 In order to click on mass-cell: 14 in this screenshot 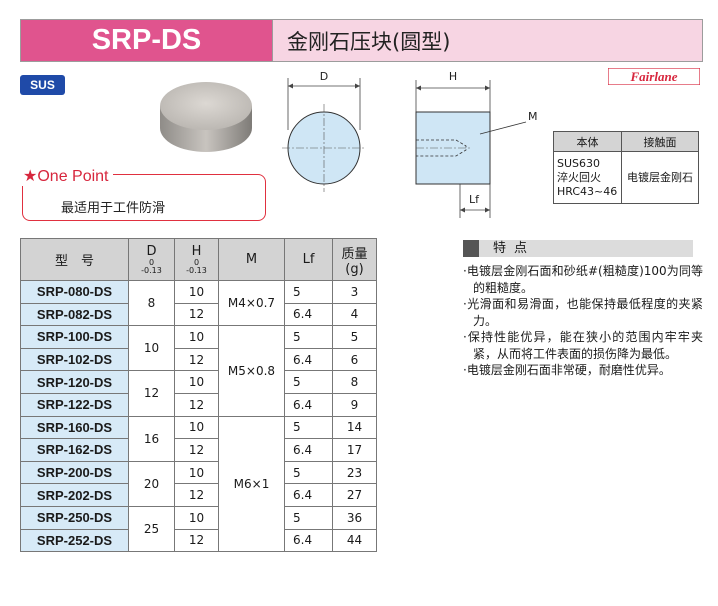, I will do `click(354, 427)`.